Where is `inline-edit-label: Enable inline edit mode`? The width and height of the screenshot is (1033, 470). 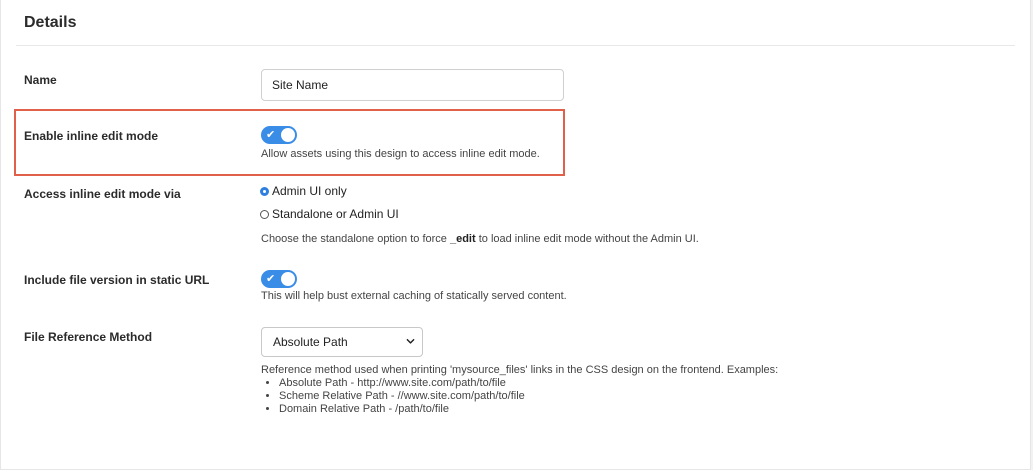
inline-edit-label: Enable inline edit mode is located at coordinates (91, 136).